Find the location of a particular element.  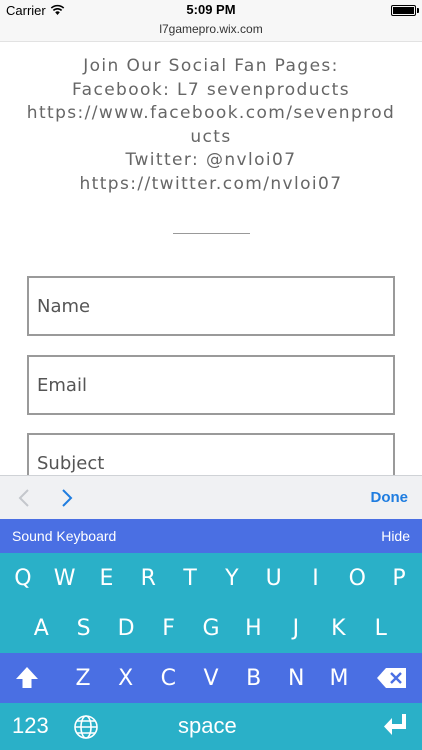

return-arrow-icon is located at coordinates (395, 727).